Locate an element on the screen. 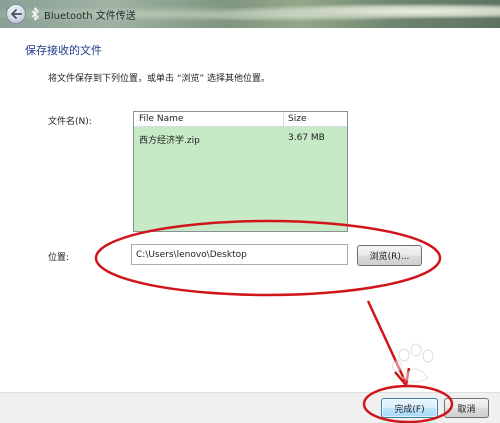 The image size is (500, 423). save-path-input is located at coordinates (239, 254).